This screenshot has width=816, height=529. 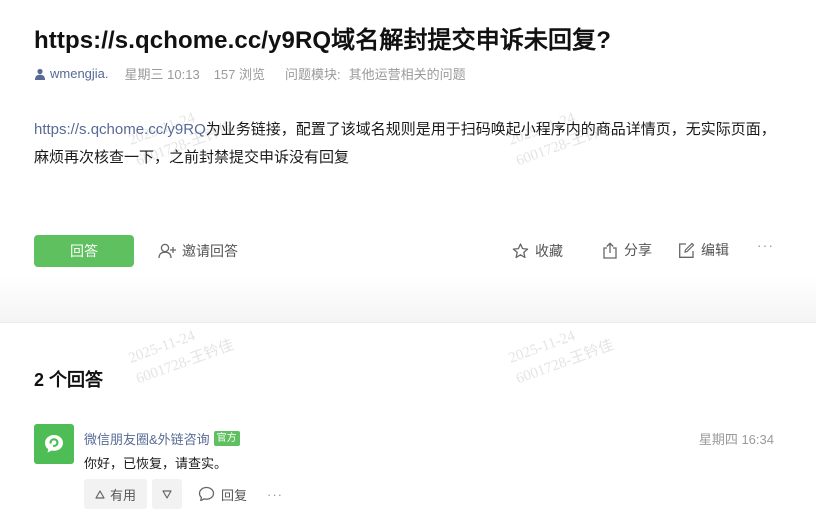 What do you see at coordinates (84, 251) in the screenshot?
I see `answer-button: 回答` at bounding box center [84, 251].